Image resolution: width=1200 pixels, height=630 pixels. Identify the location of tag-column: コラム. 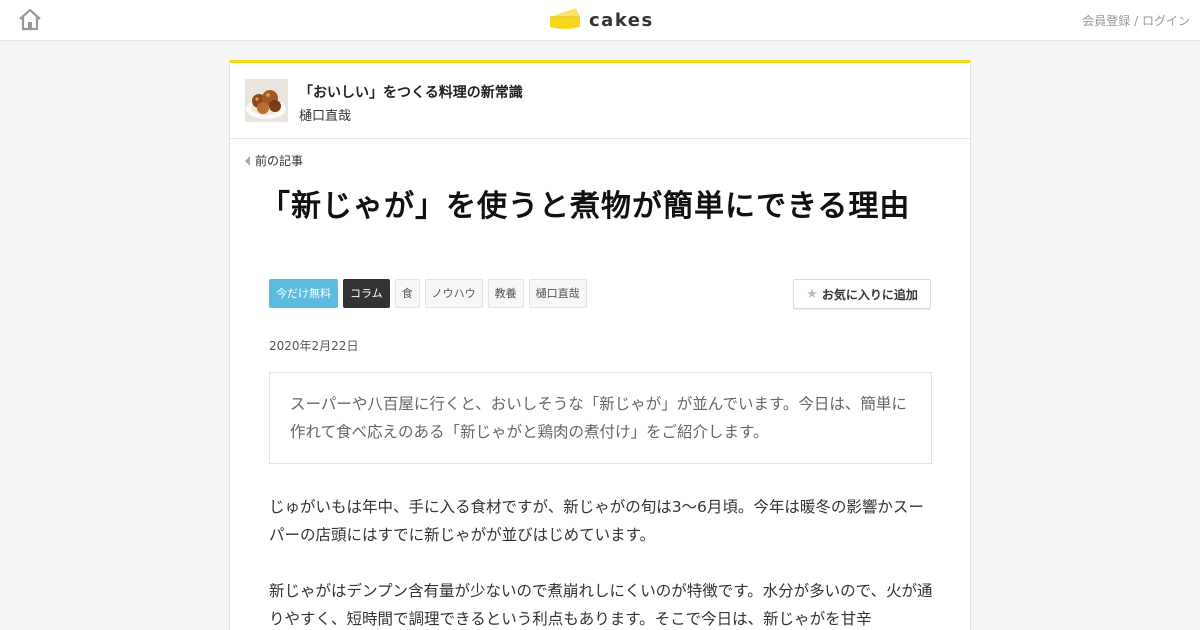
(366, 293).